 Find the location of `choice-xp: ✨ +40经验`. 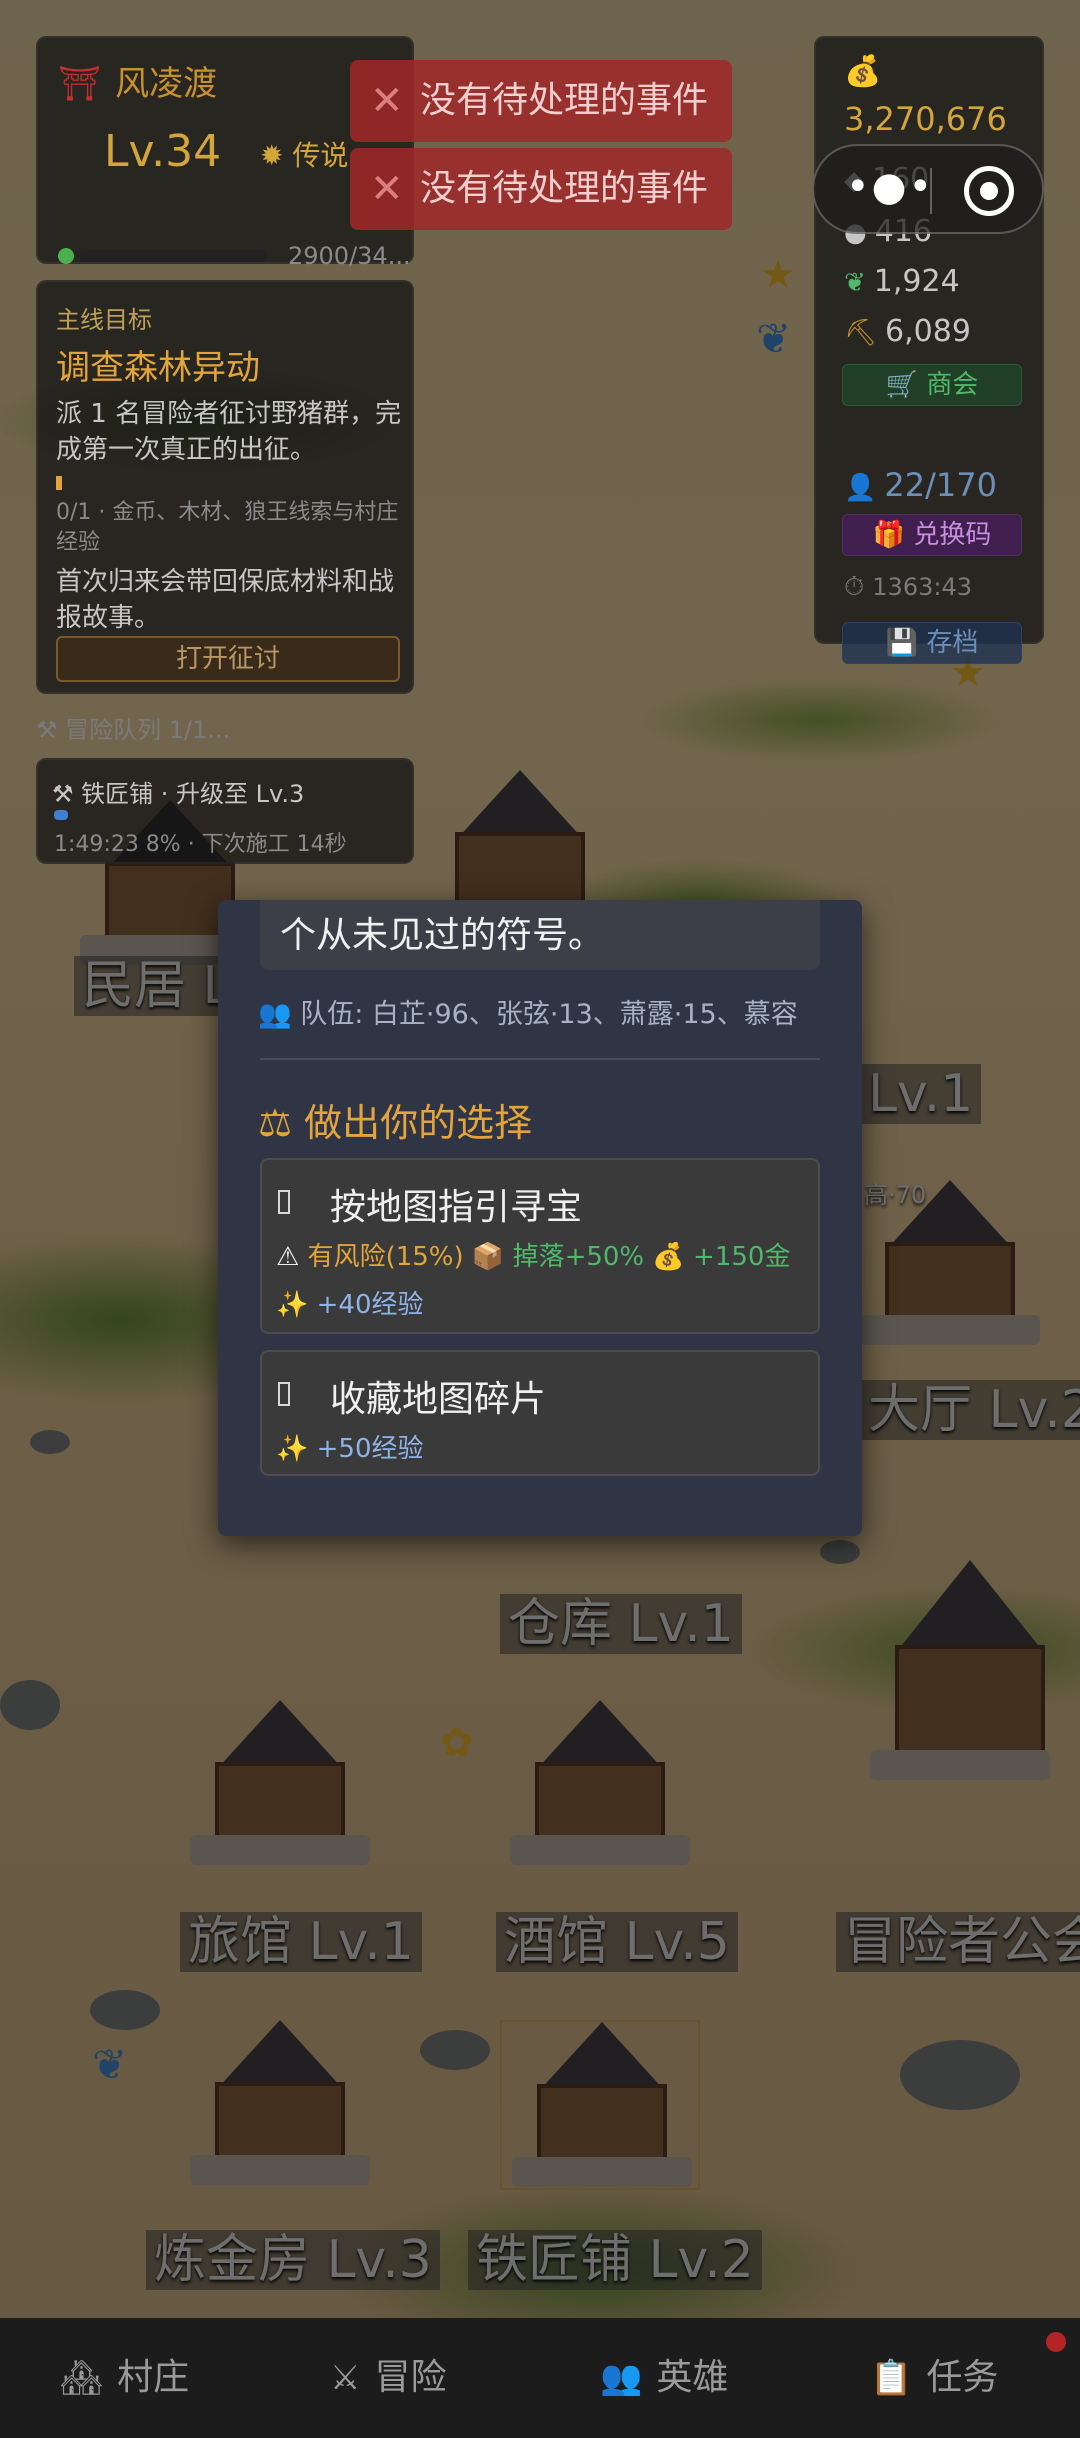

choice-xp: ✨ +40经验 is located at coordinates (350, 1302).